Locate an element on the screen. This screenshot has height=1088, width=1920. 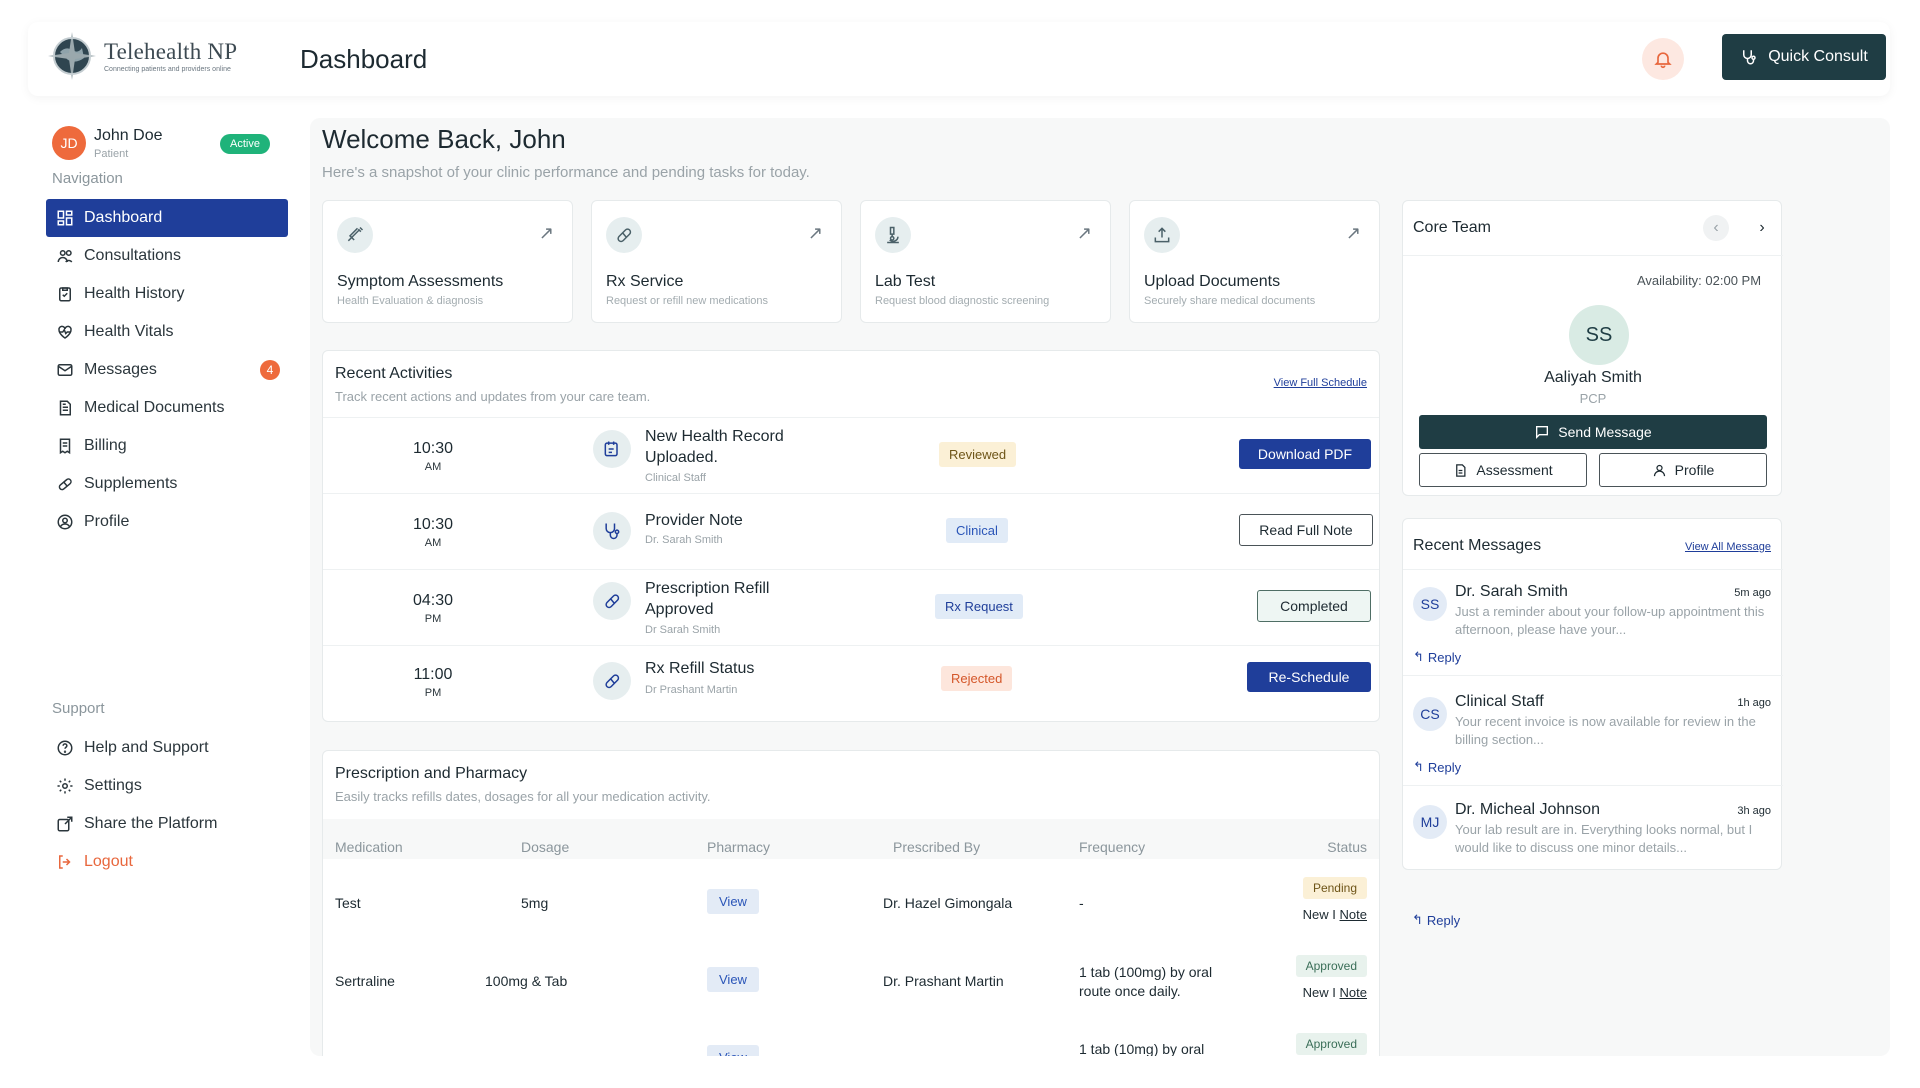
prescribed-by-cell: Dr. Prashant Martin is located at coordinates (943, 981).